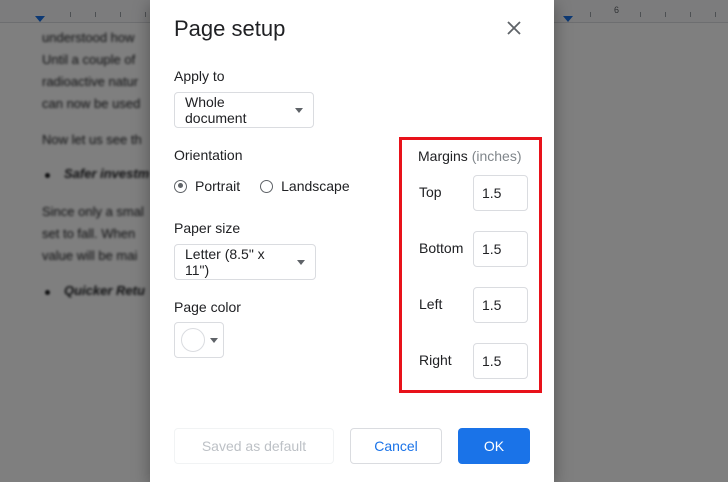  I want to click on margins-title: Margins (inches), so click(469, 156).